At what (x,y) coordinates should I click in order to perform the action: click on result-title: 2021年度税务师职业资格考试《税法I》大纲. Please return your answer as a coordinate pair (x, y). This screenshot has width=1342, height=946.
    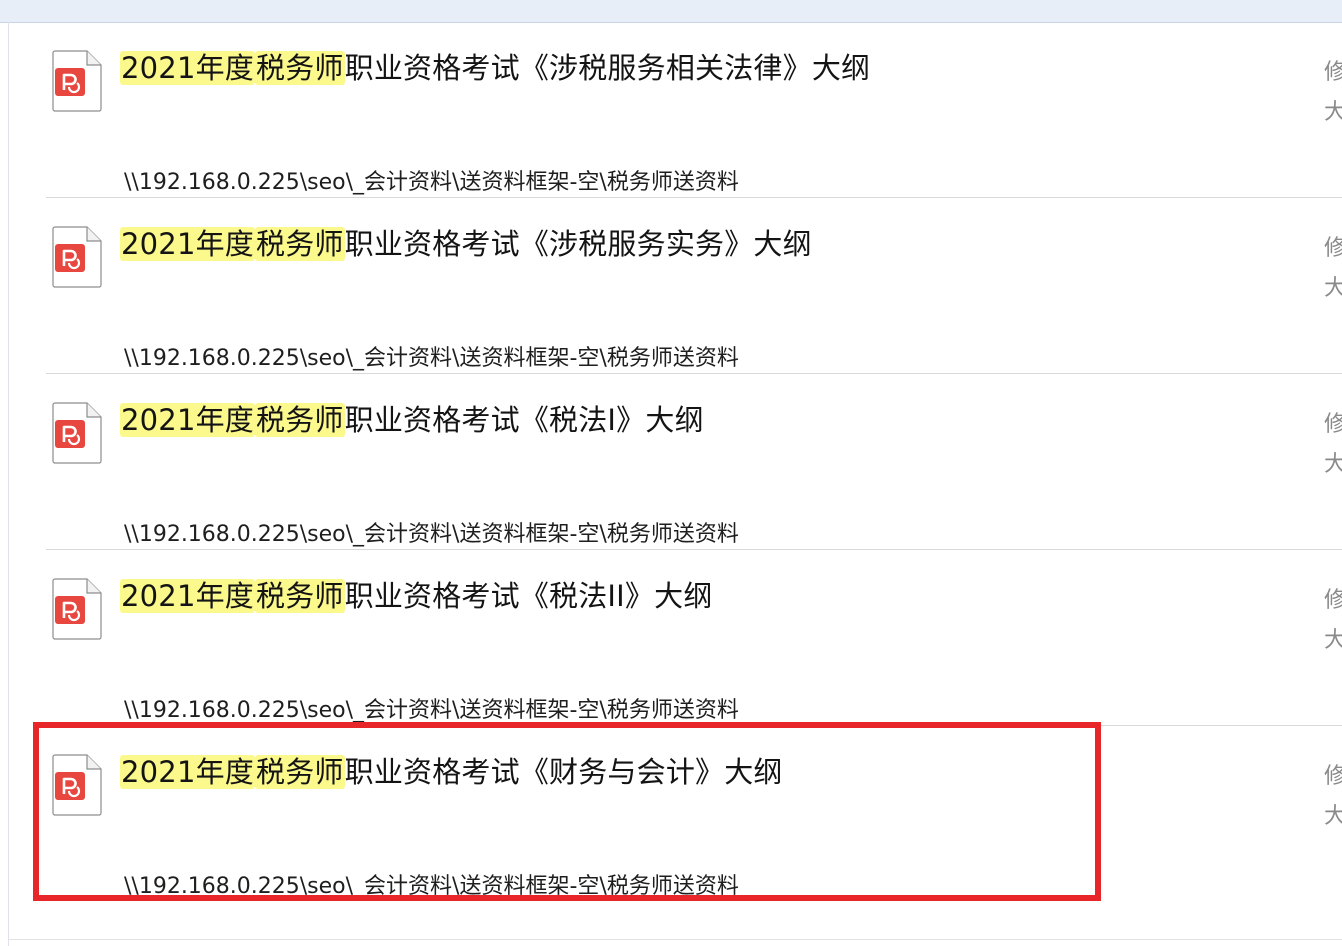
    Looking at the image, I should click on (412, 420).